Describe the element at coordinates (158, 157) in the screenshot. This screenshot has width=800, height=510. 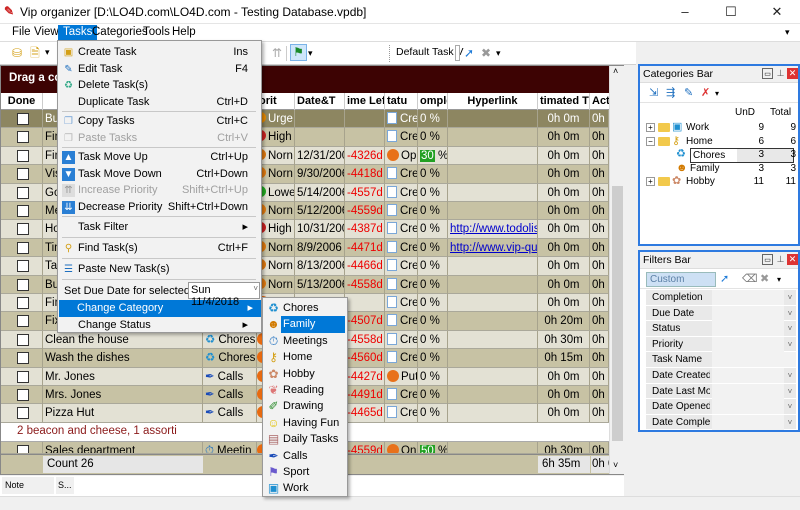
I see `menu-item-task-move-up: ▲ Task Move Up Ctrl+Up` at that location.